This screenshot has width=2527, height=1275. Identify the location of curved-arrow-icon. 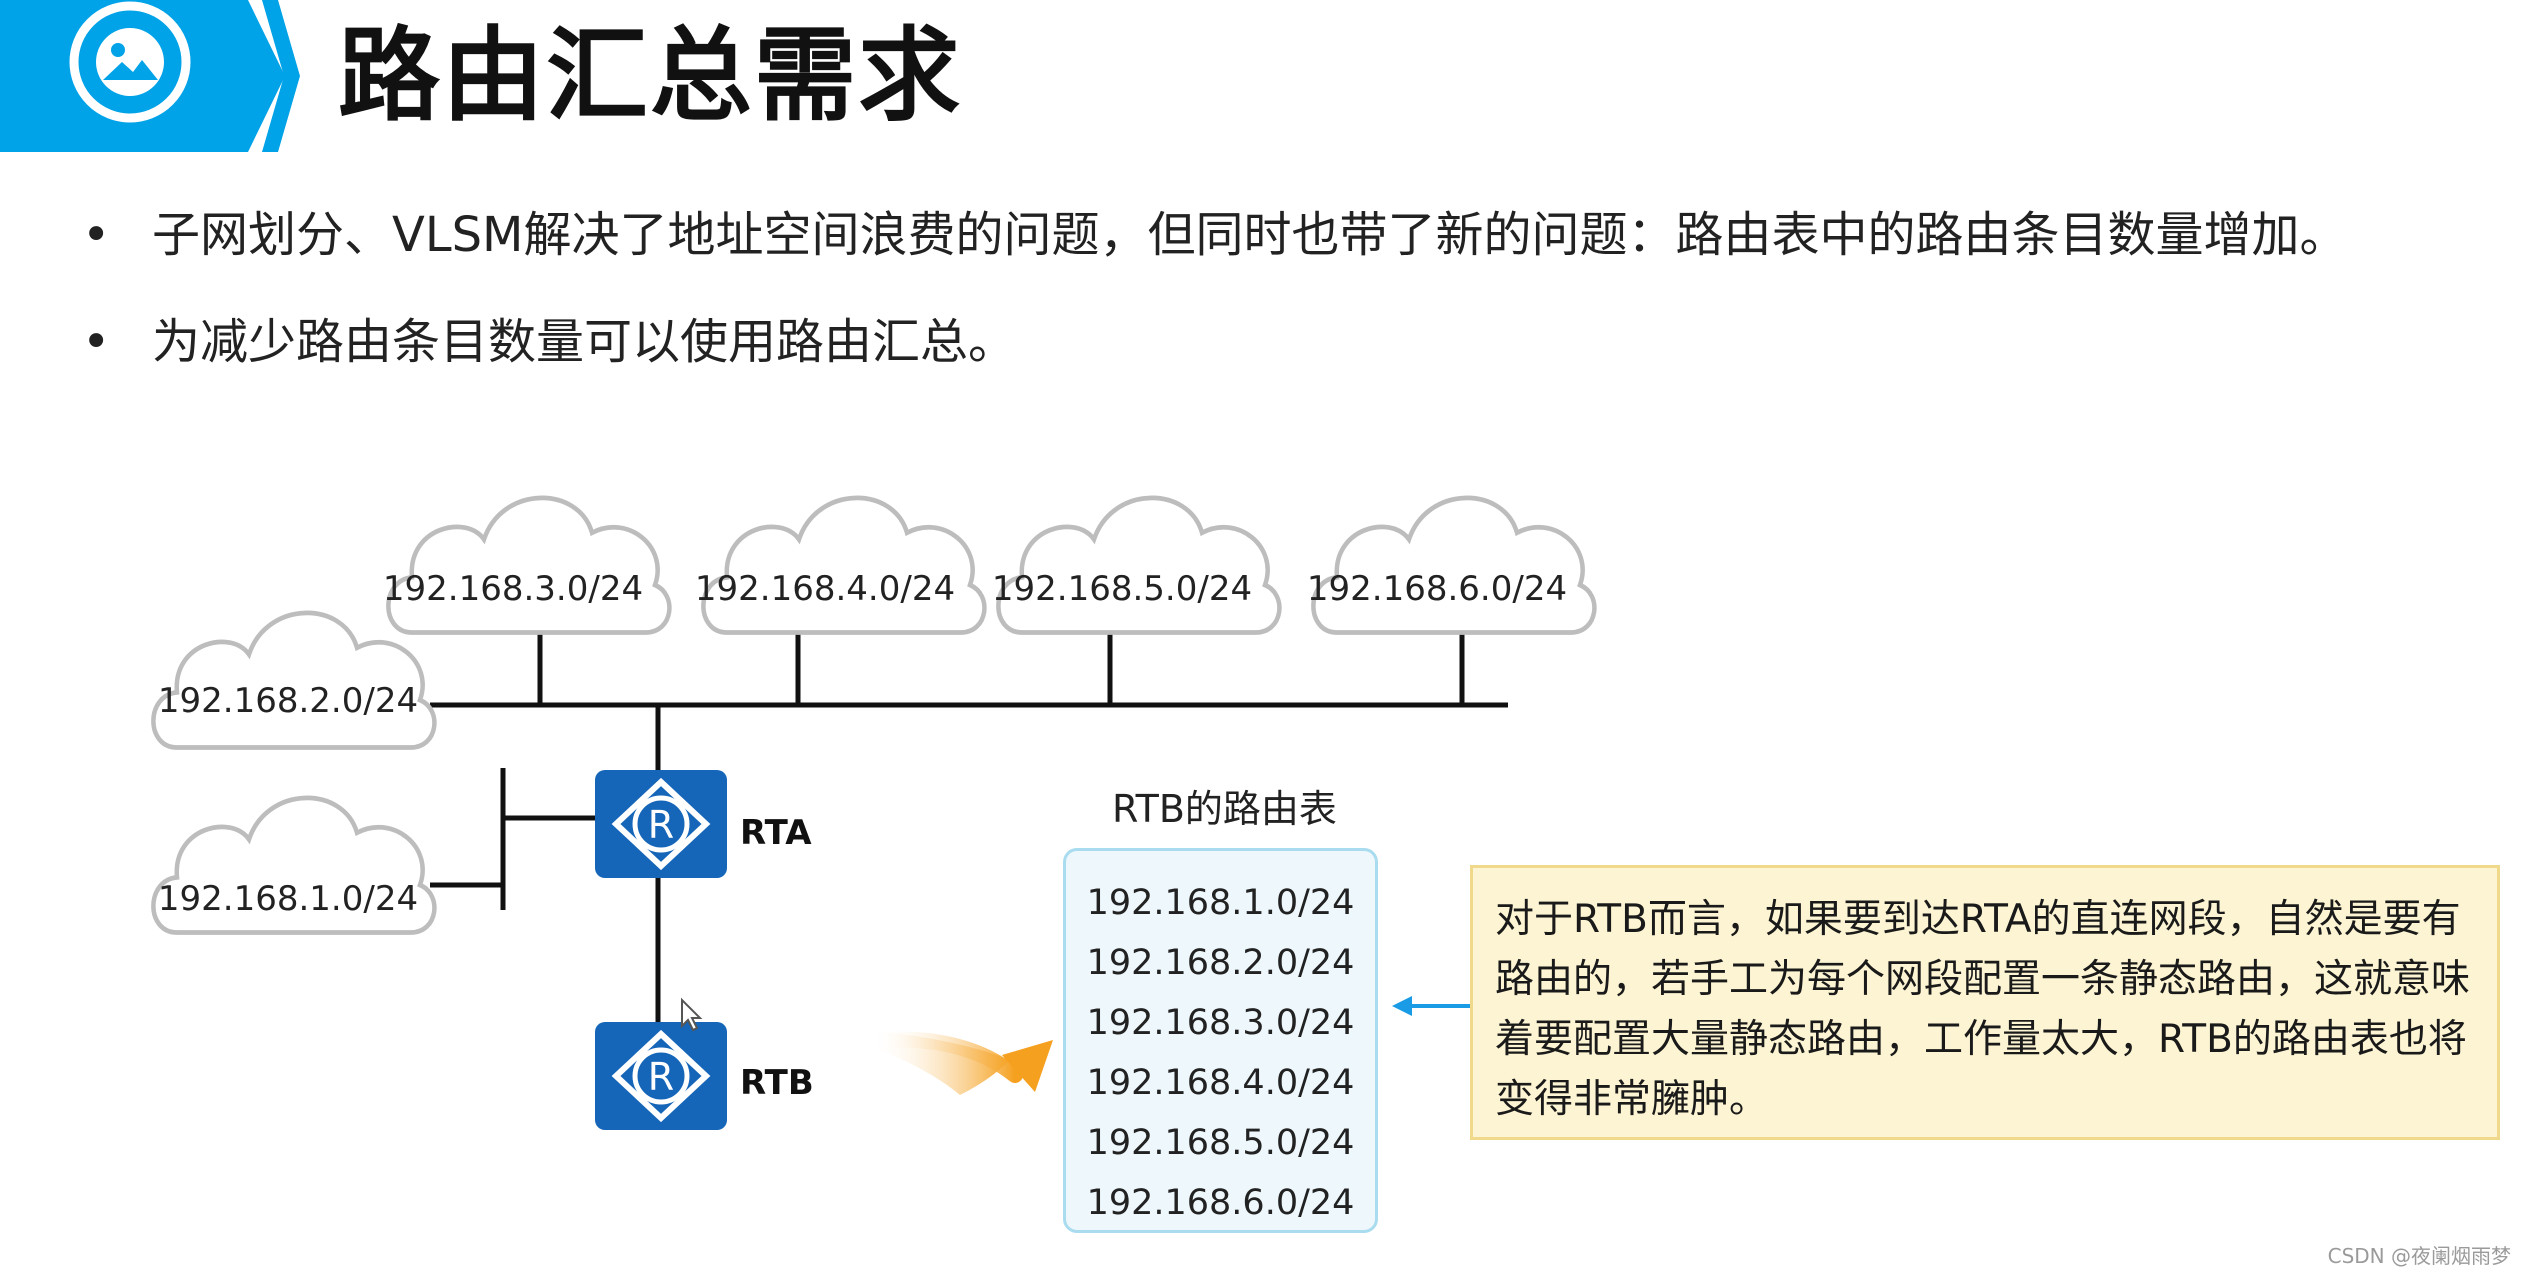
(961, 1062).